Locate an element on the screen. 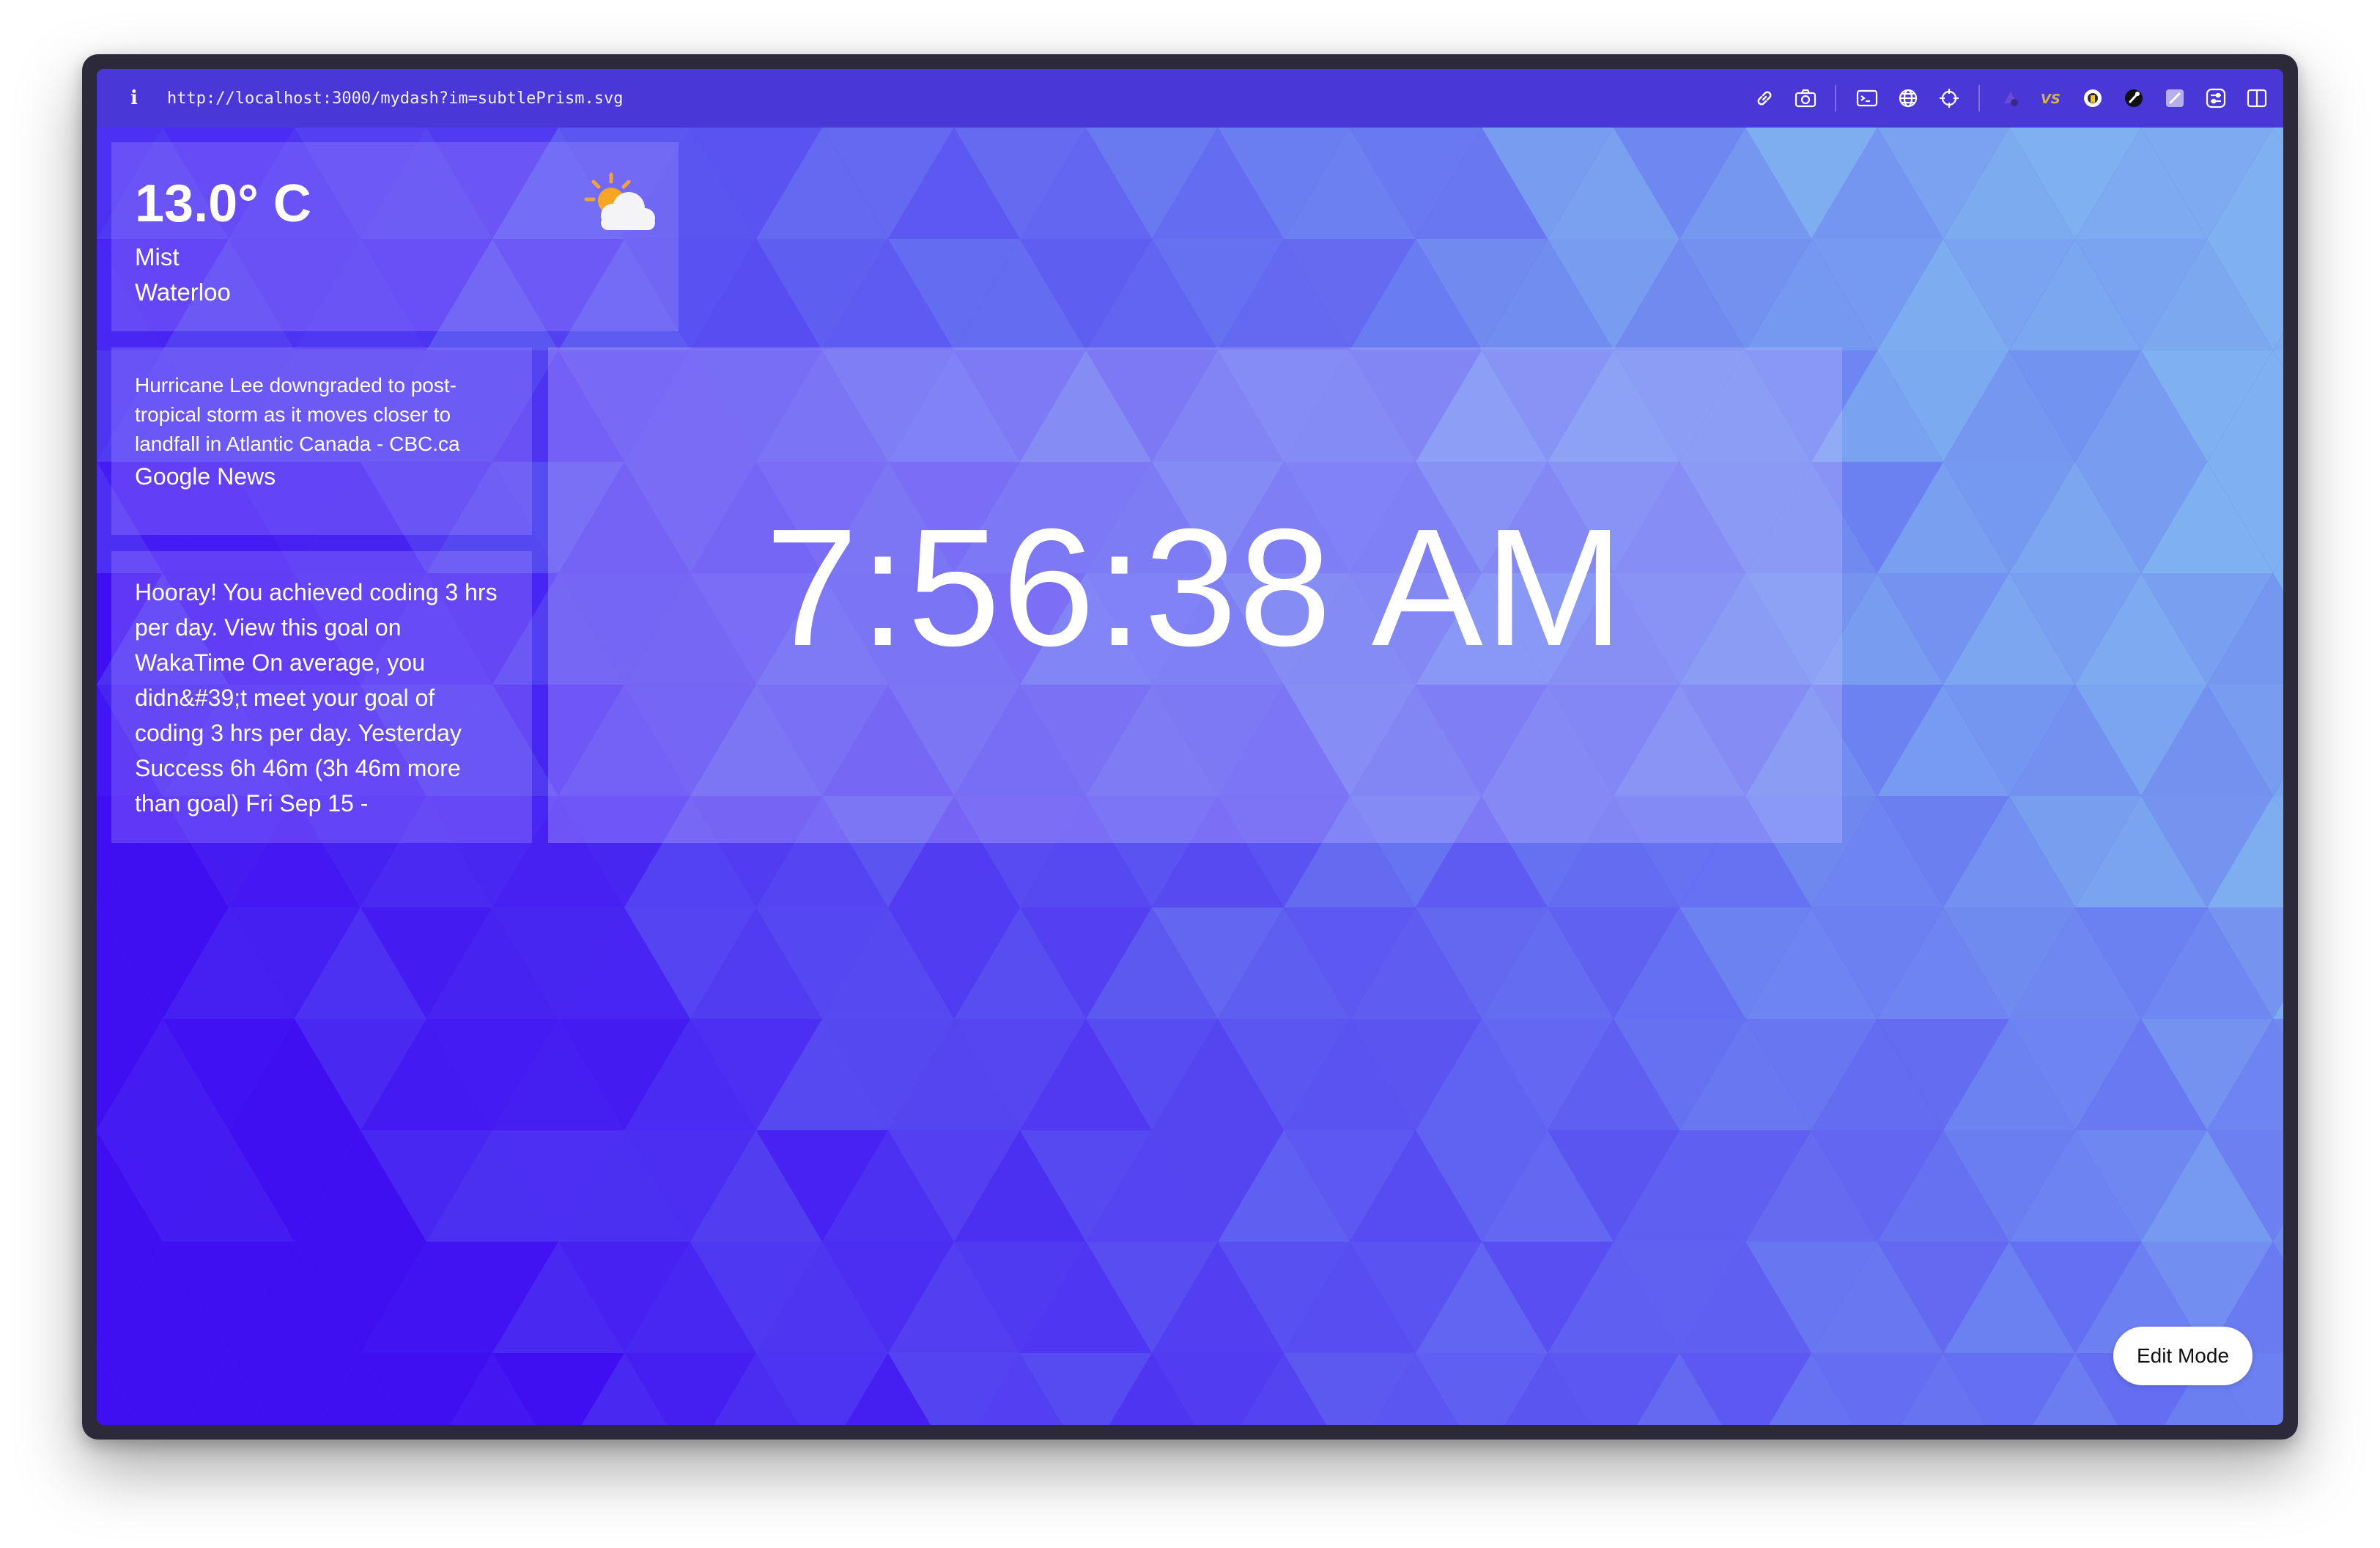 This screenshot has height=1548, width=2380. weather-city: Waterloo is located at coordinates (183, 292).